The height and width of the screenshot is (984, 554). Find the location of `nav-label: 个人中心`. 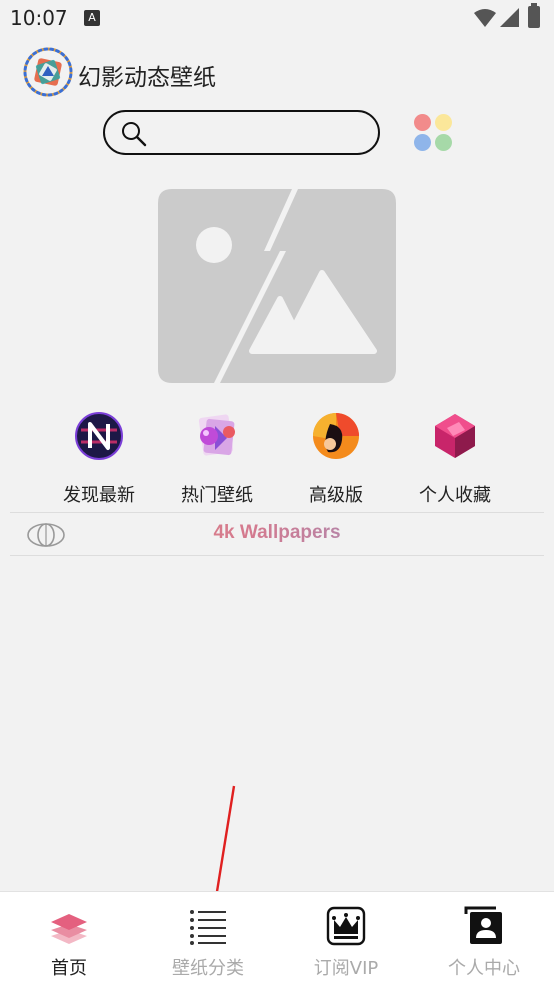

nav-label: 个人中心 is located at coordinates (484, 968).